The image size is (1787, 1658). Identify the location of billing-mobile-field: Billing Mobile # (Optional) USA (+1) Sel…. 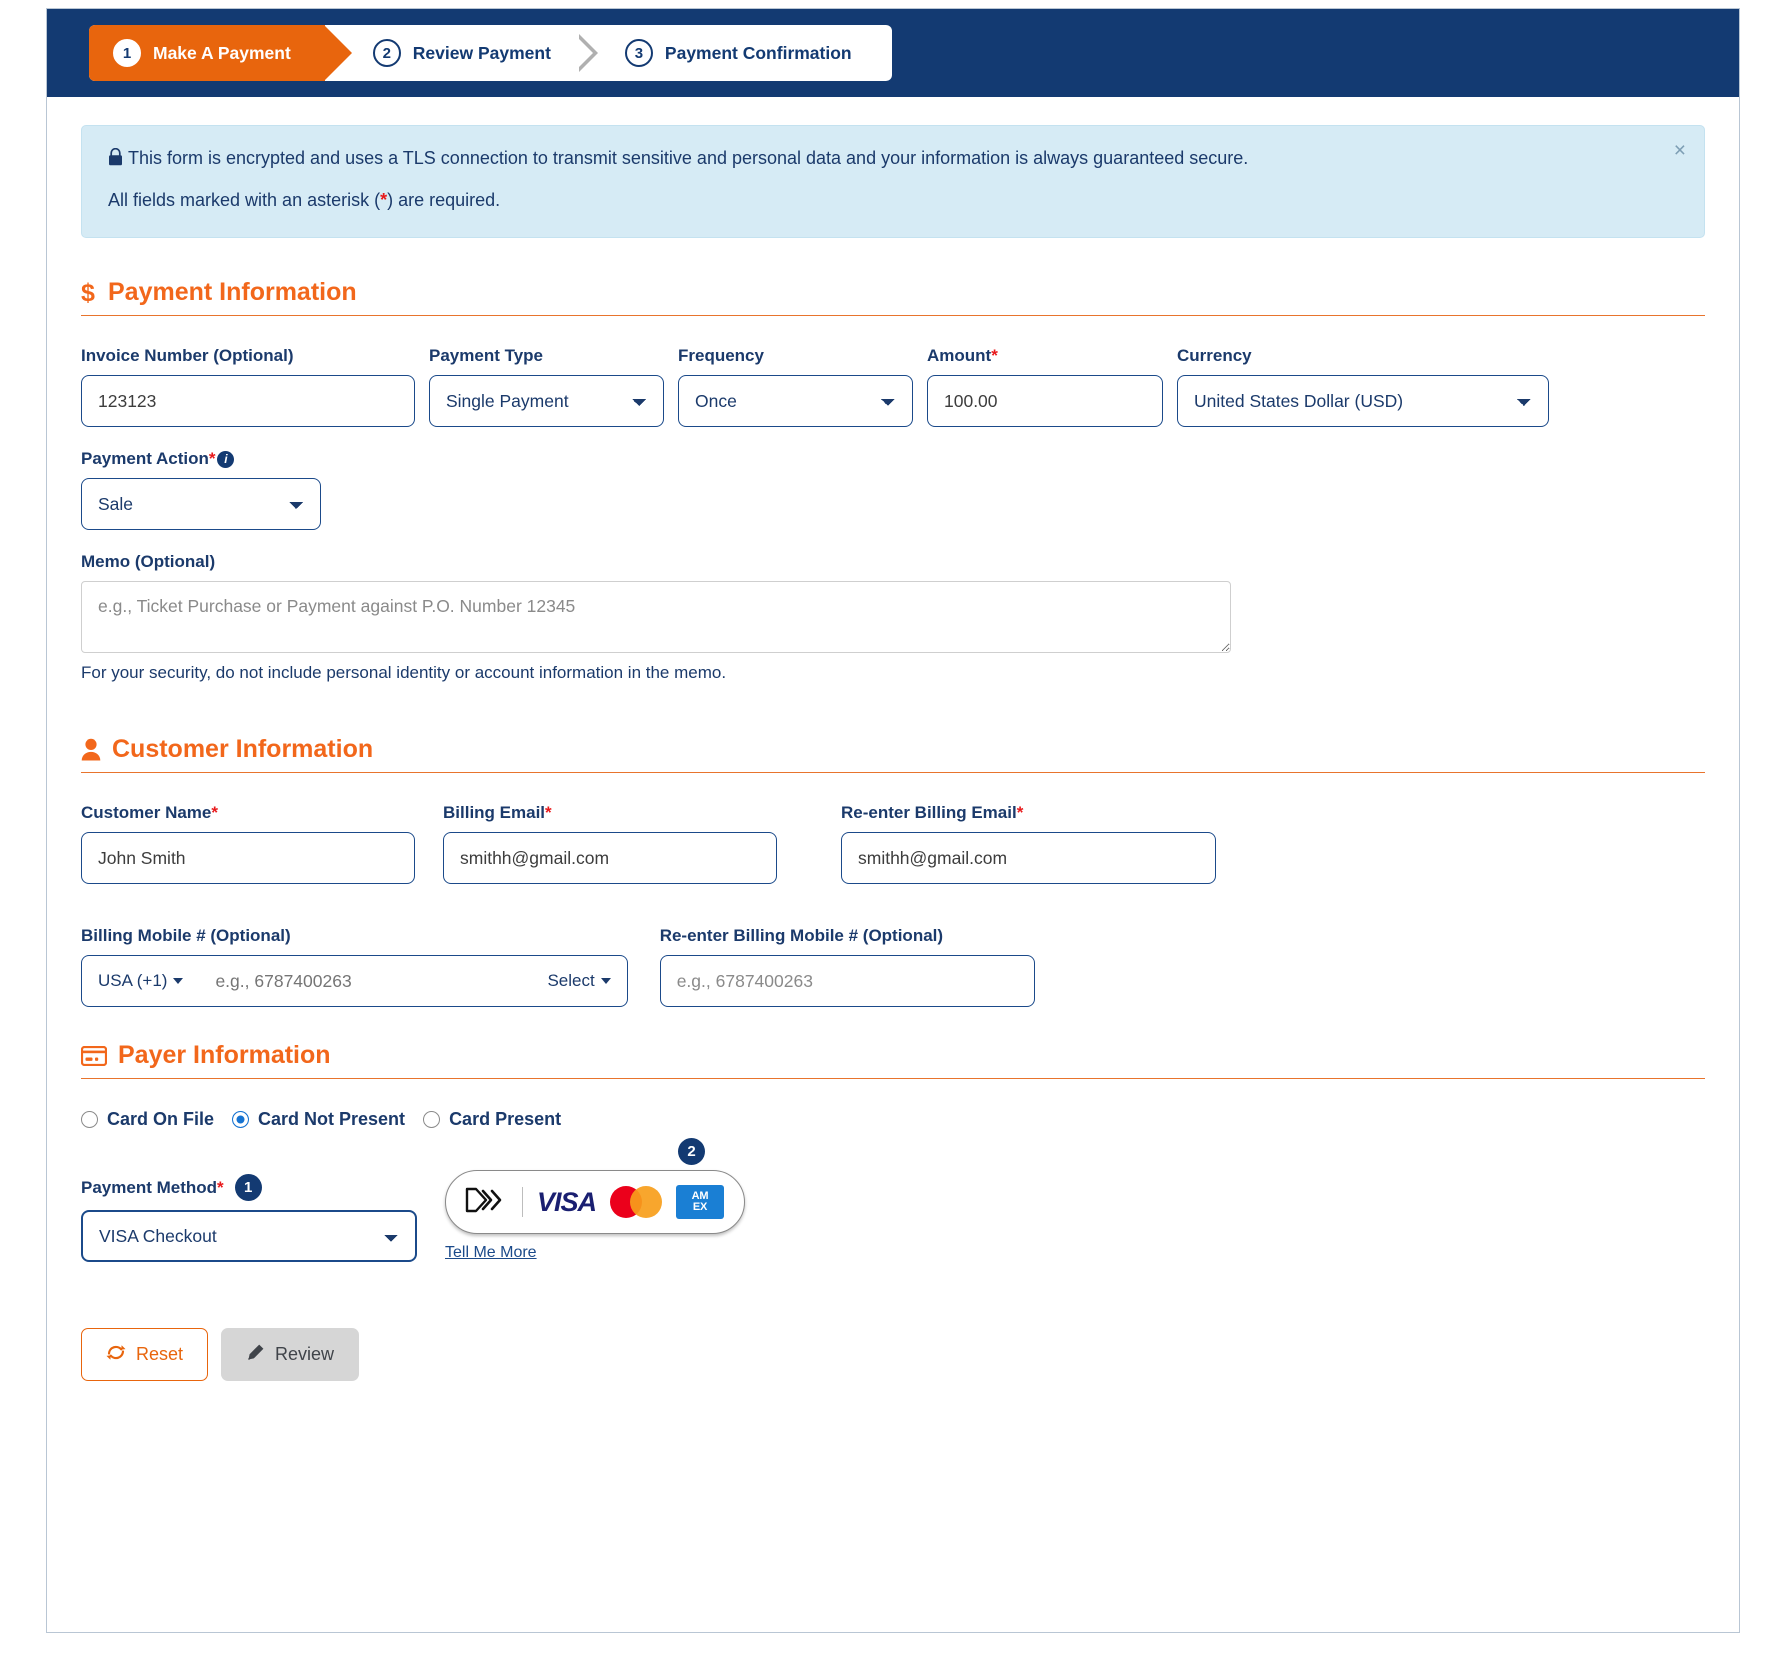
(354, 967).